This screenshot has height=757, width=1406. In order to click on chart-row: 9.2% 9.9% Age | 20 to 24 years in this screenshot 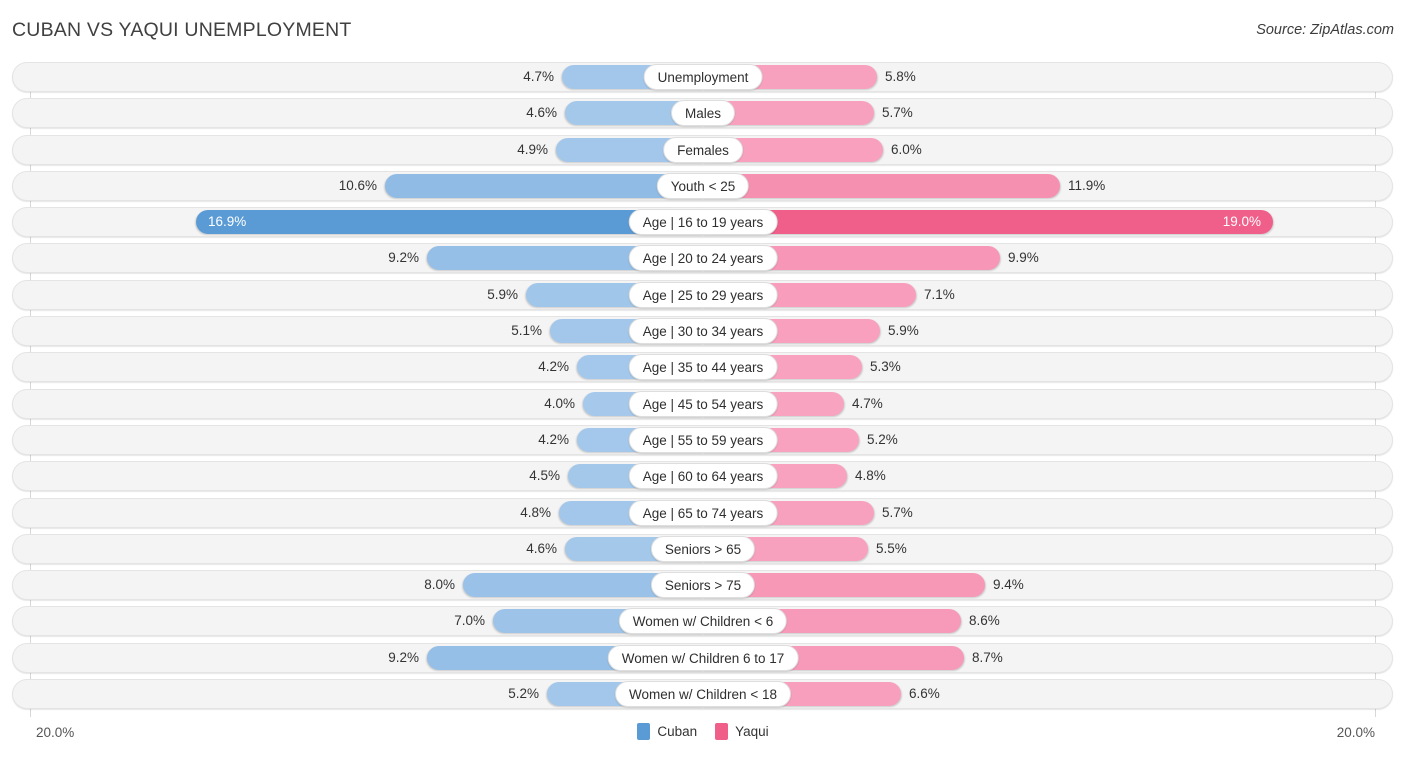, I will do `click(703, 258)`.